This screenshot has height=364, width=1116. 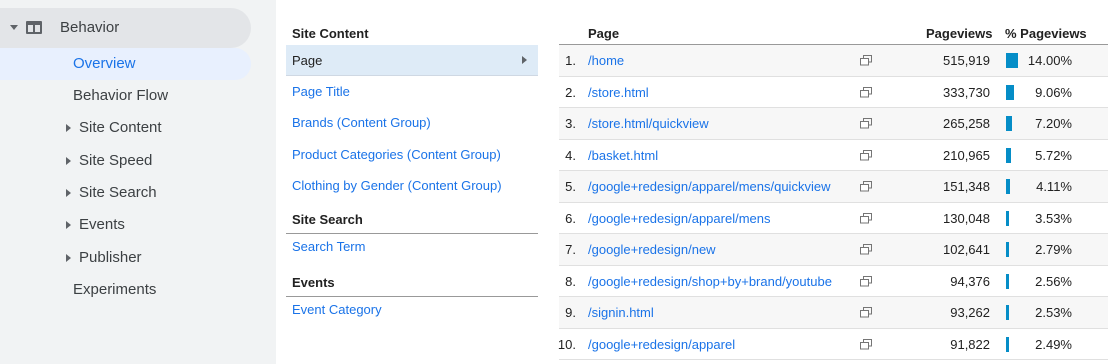 What do you see at coordinates (832, 344) in the screenshot?
I see `table-row: 10. /google+redesign/apparel 91,822 2.49%` at bounding box center [832, 344].